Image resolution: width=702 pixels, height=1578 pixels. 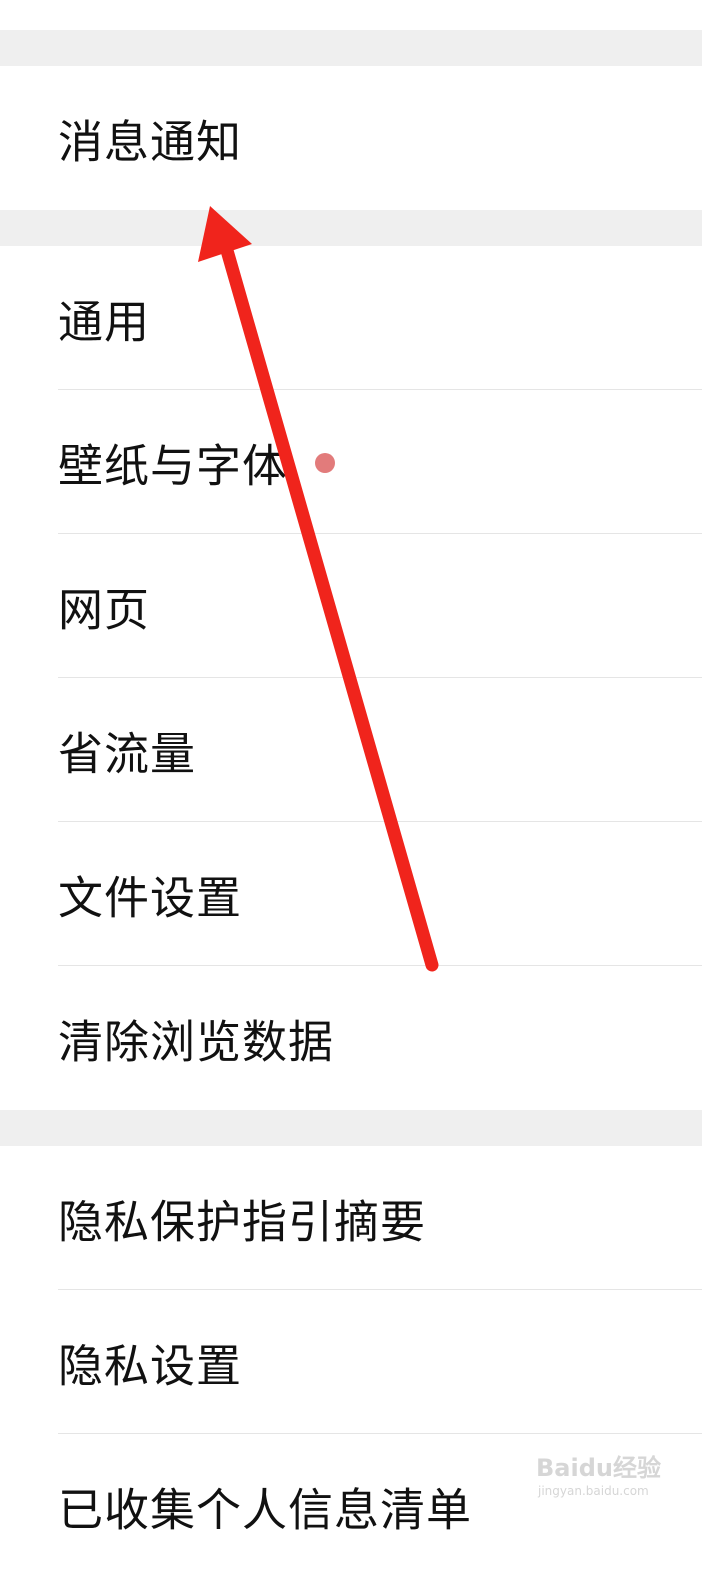 What do you see at coordinates (173, 466) in the screenshot?
I see `settings-item-label: 壁纸与字体` at bounding box center [173, 466].